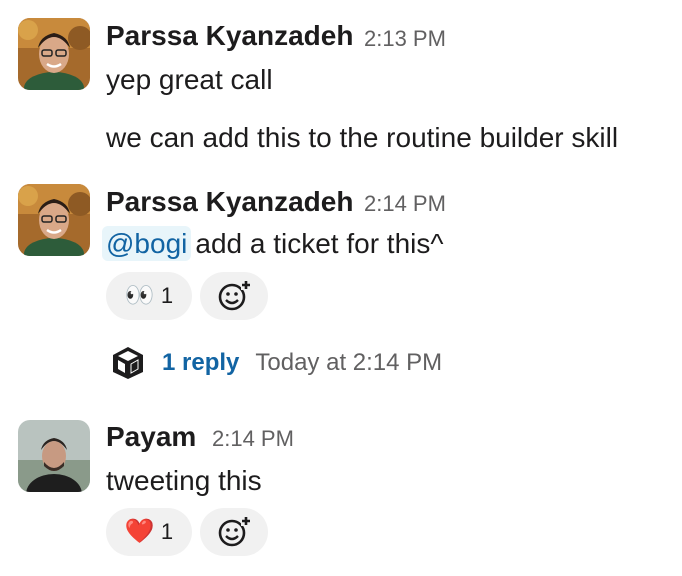 The height and width of the screenshot is (576, 682). What do you see at coordinates (139, 295) in the screenshot?
I see `eyes-emoji-icon: 👀` at bounding box center [139, 295].